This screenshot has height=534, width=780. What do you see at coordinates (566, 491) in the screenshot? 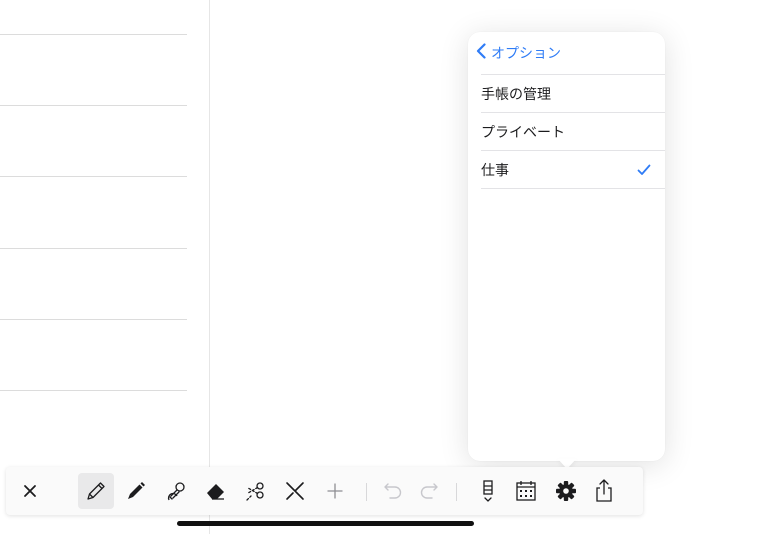
I see `gear-icon` at bounding box center [566, 491].